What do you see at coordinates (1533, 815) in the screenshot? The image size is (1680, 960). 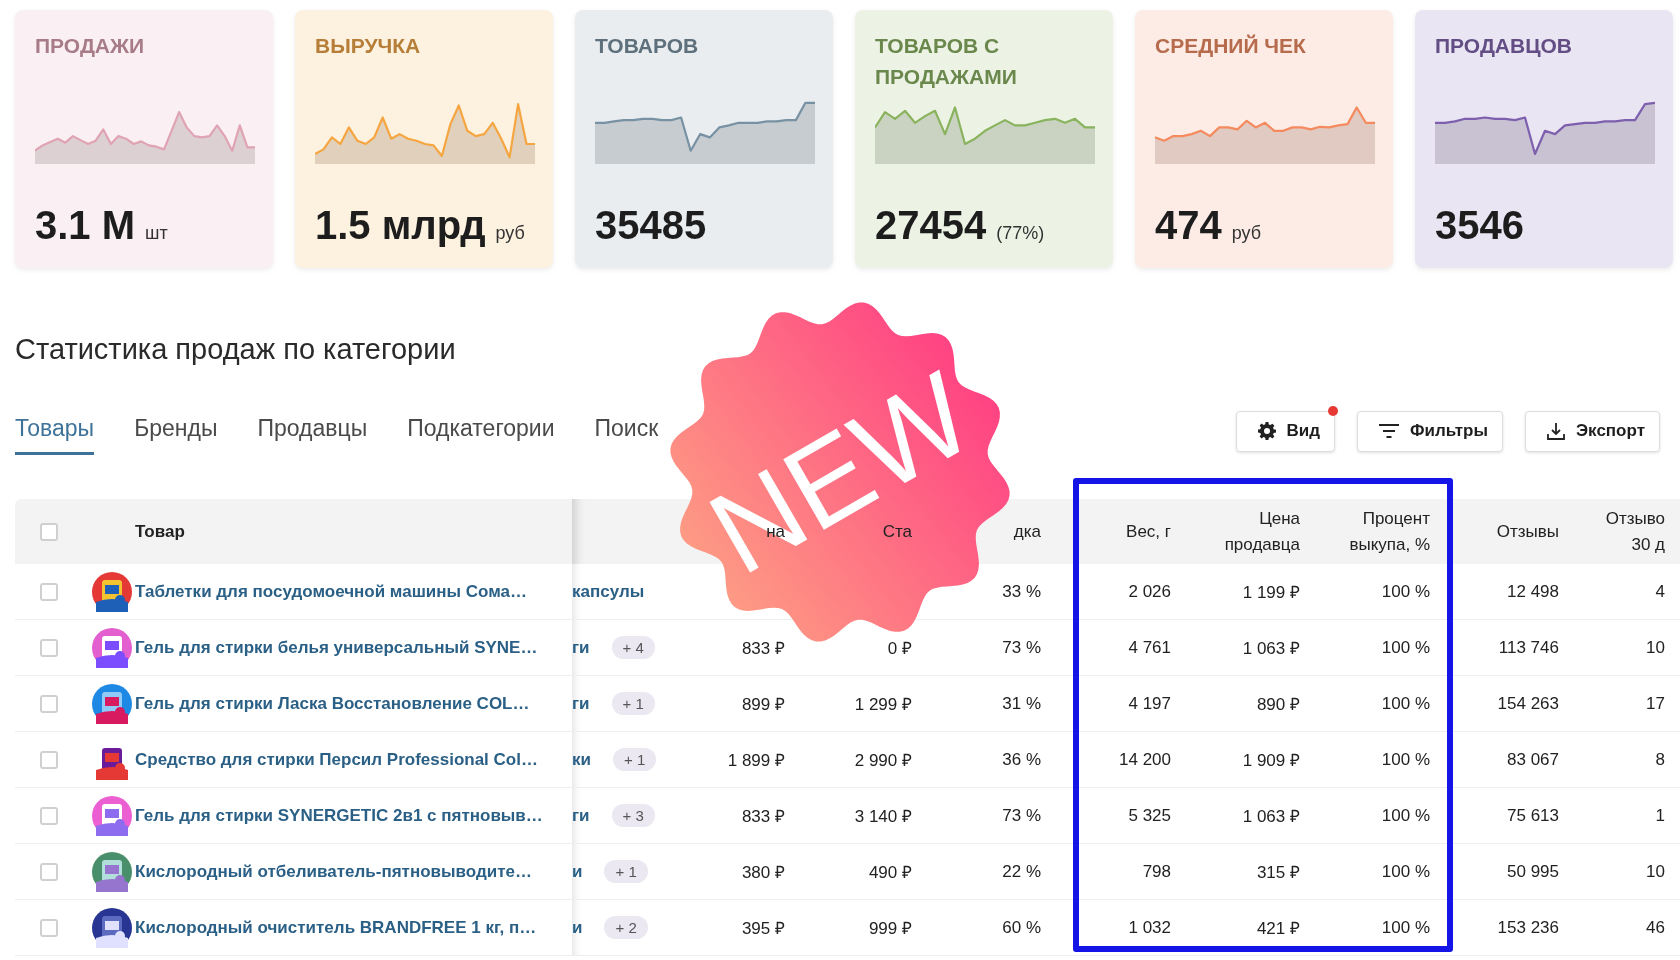 I see `table-cell: 75 613` at bounding box center [1533, 815].